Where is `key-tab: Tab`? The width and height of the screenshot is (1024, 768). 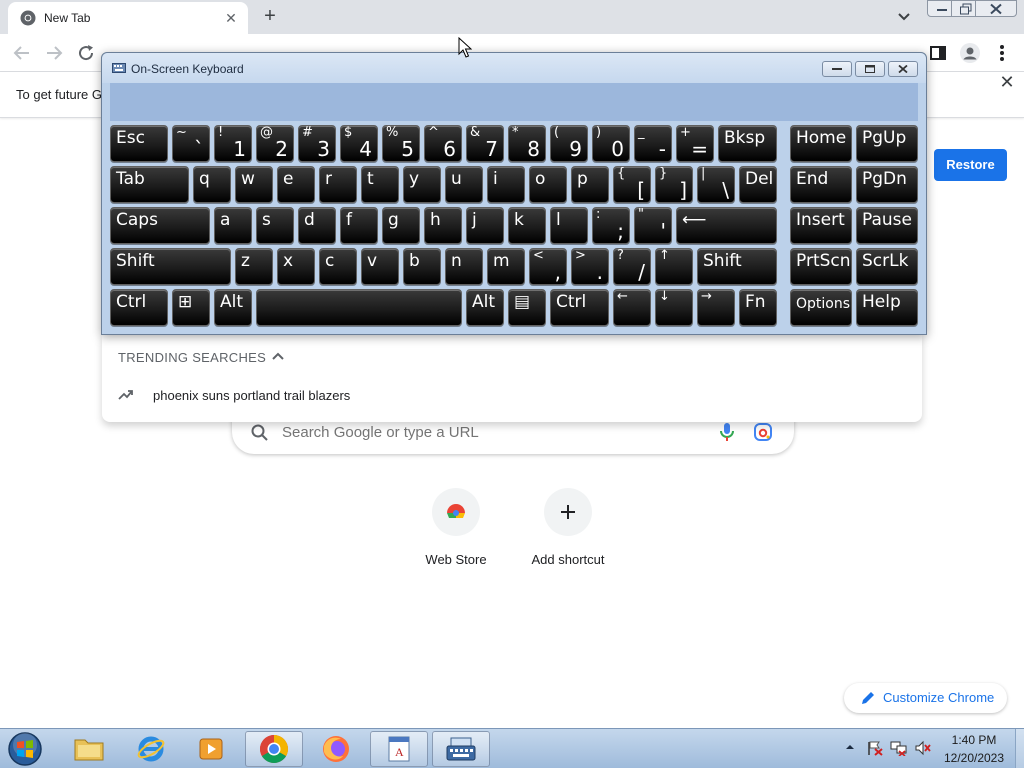 key-tab: Tab is located at coordinates (149, 184).